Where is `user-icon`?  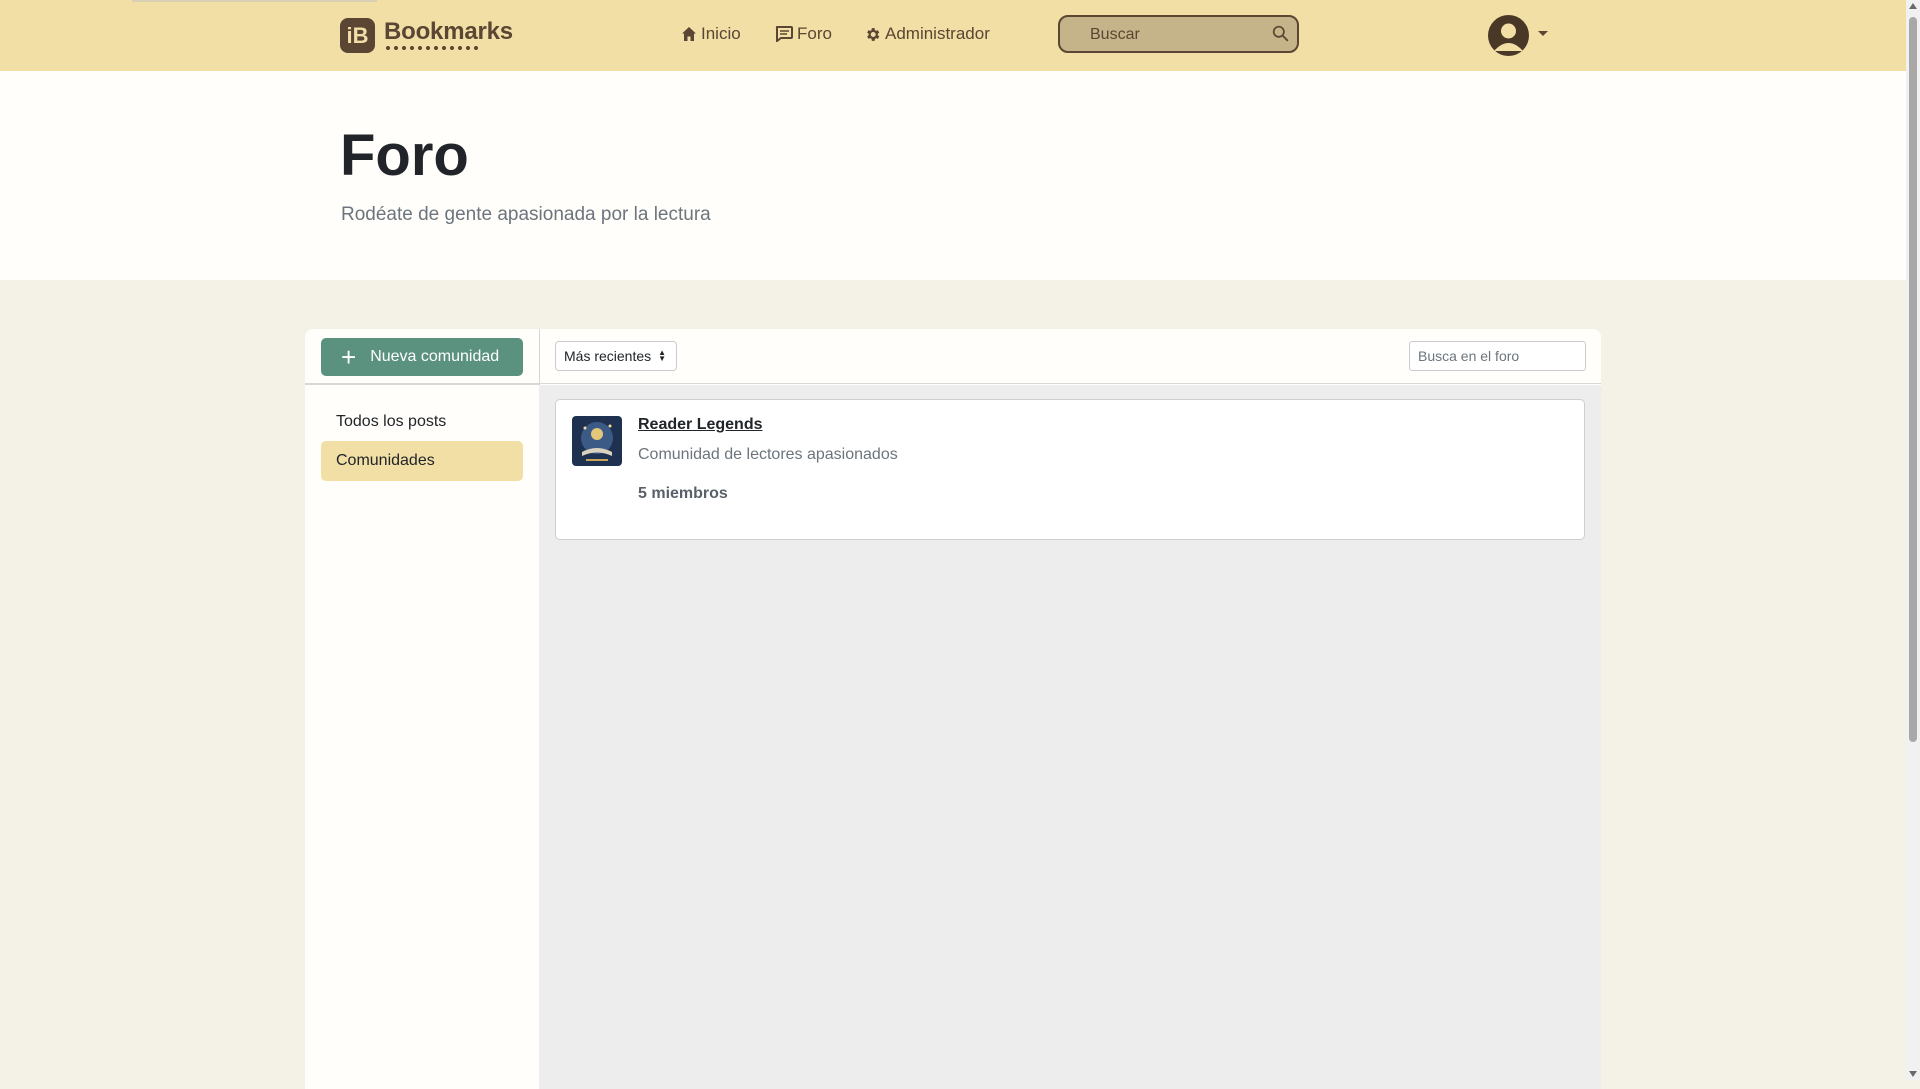 user-icon is located at coordinates (1508, 37).